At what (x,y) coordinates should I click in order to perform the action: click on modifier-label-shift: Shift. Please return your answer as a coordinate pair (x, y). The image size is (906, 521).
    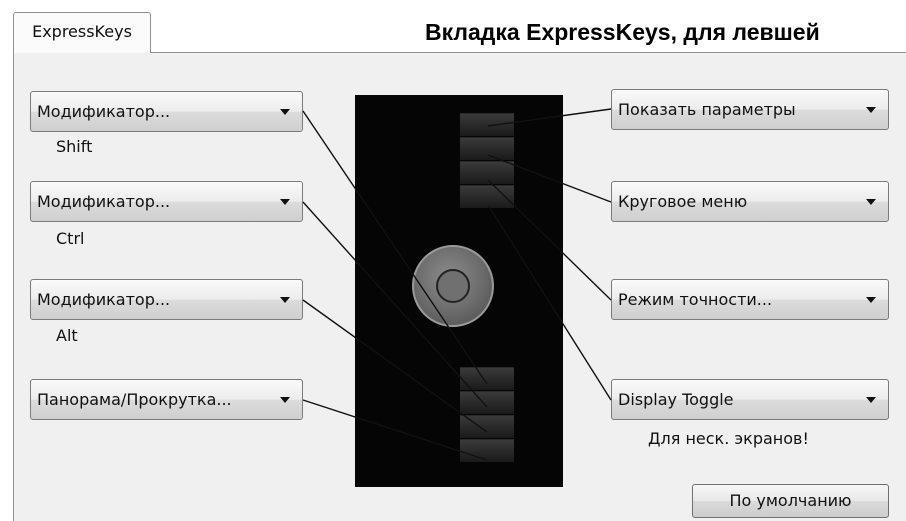
    Looking at the image, I should click on (74, 146).